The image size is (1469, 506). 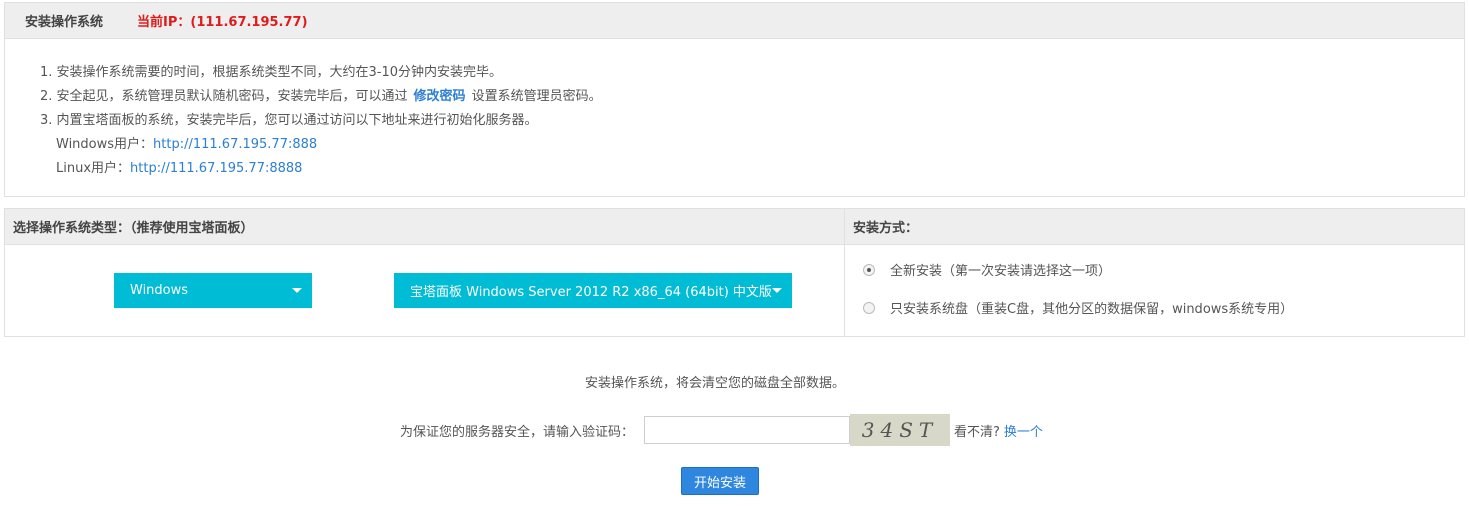 I want to click on install-mode-title: 安装方式：, so click(x=886, y=228).